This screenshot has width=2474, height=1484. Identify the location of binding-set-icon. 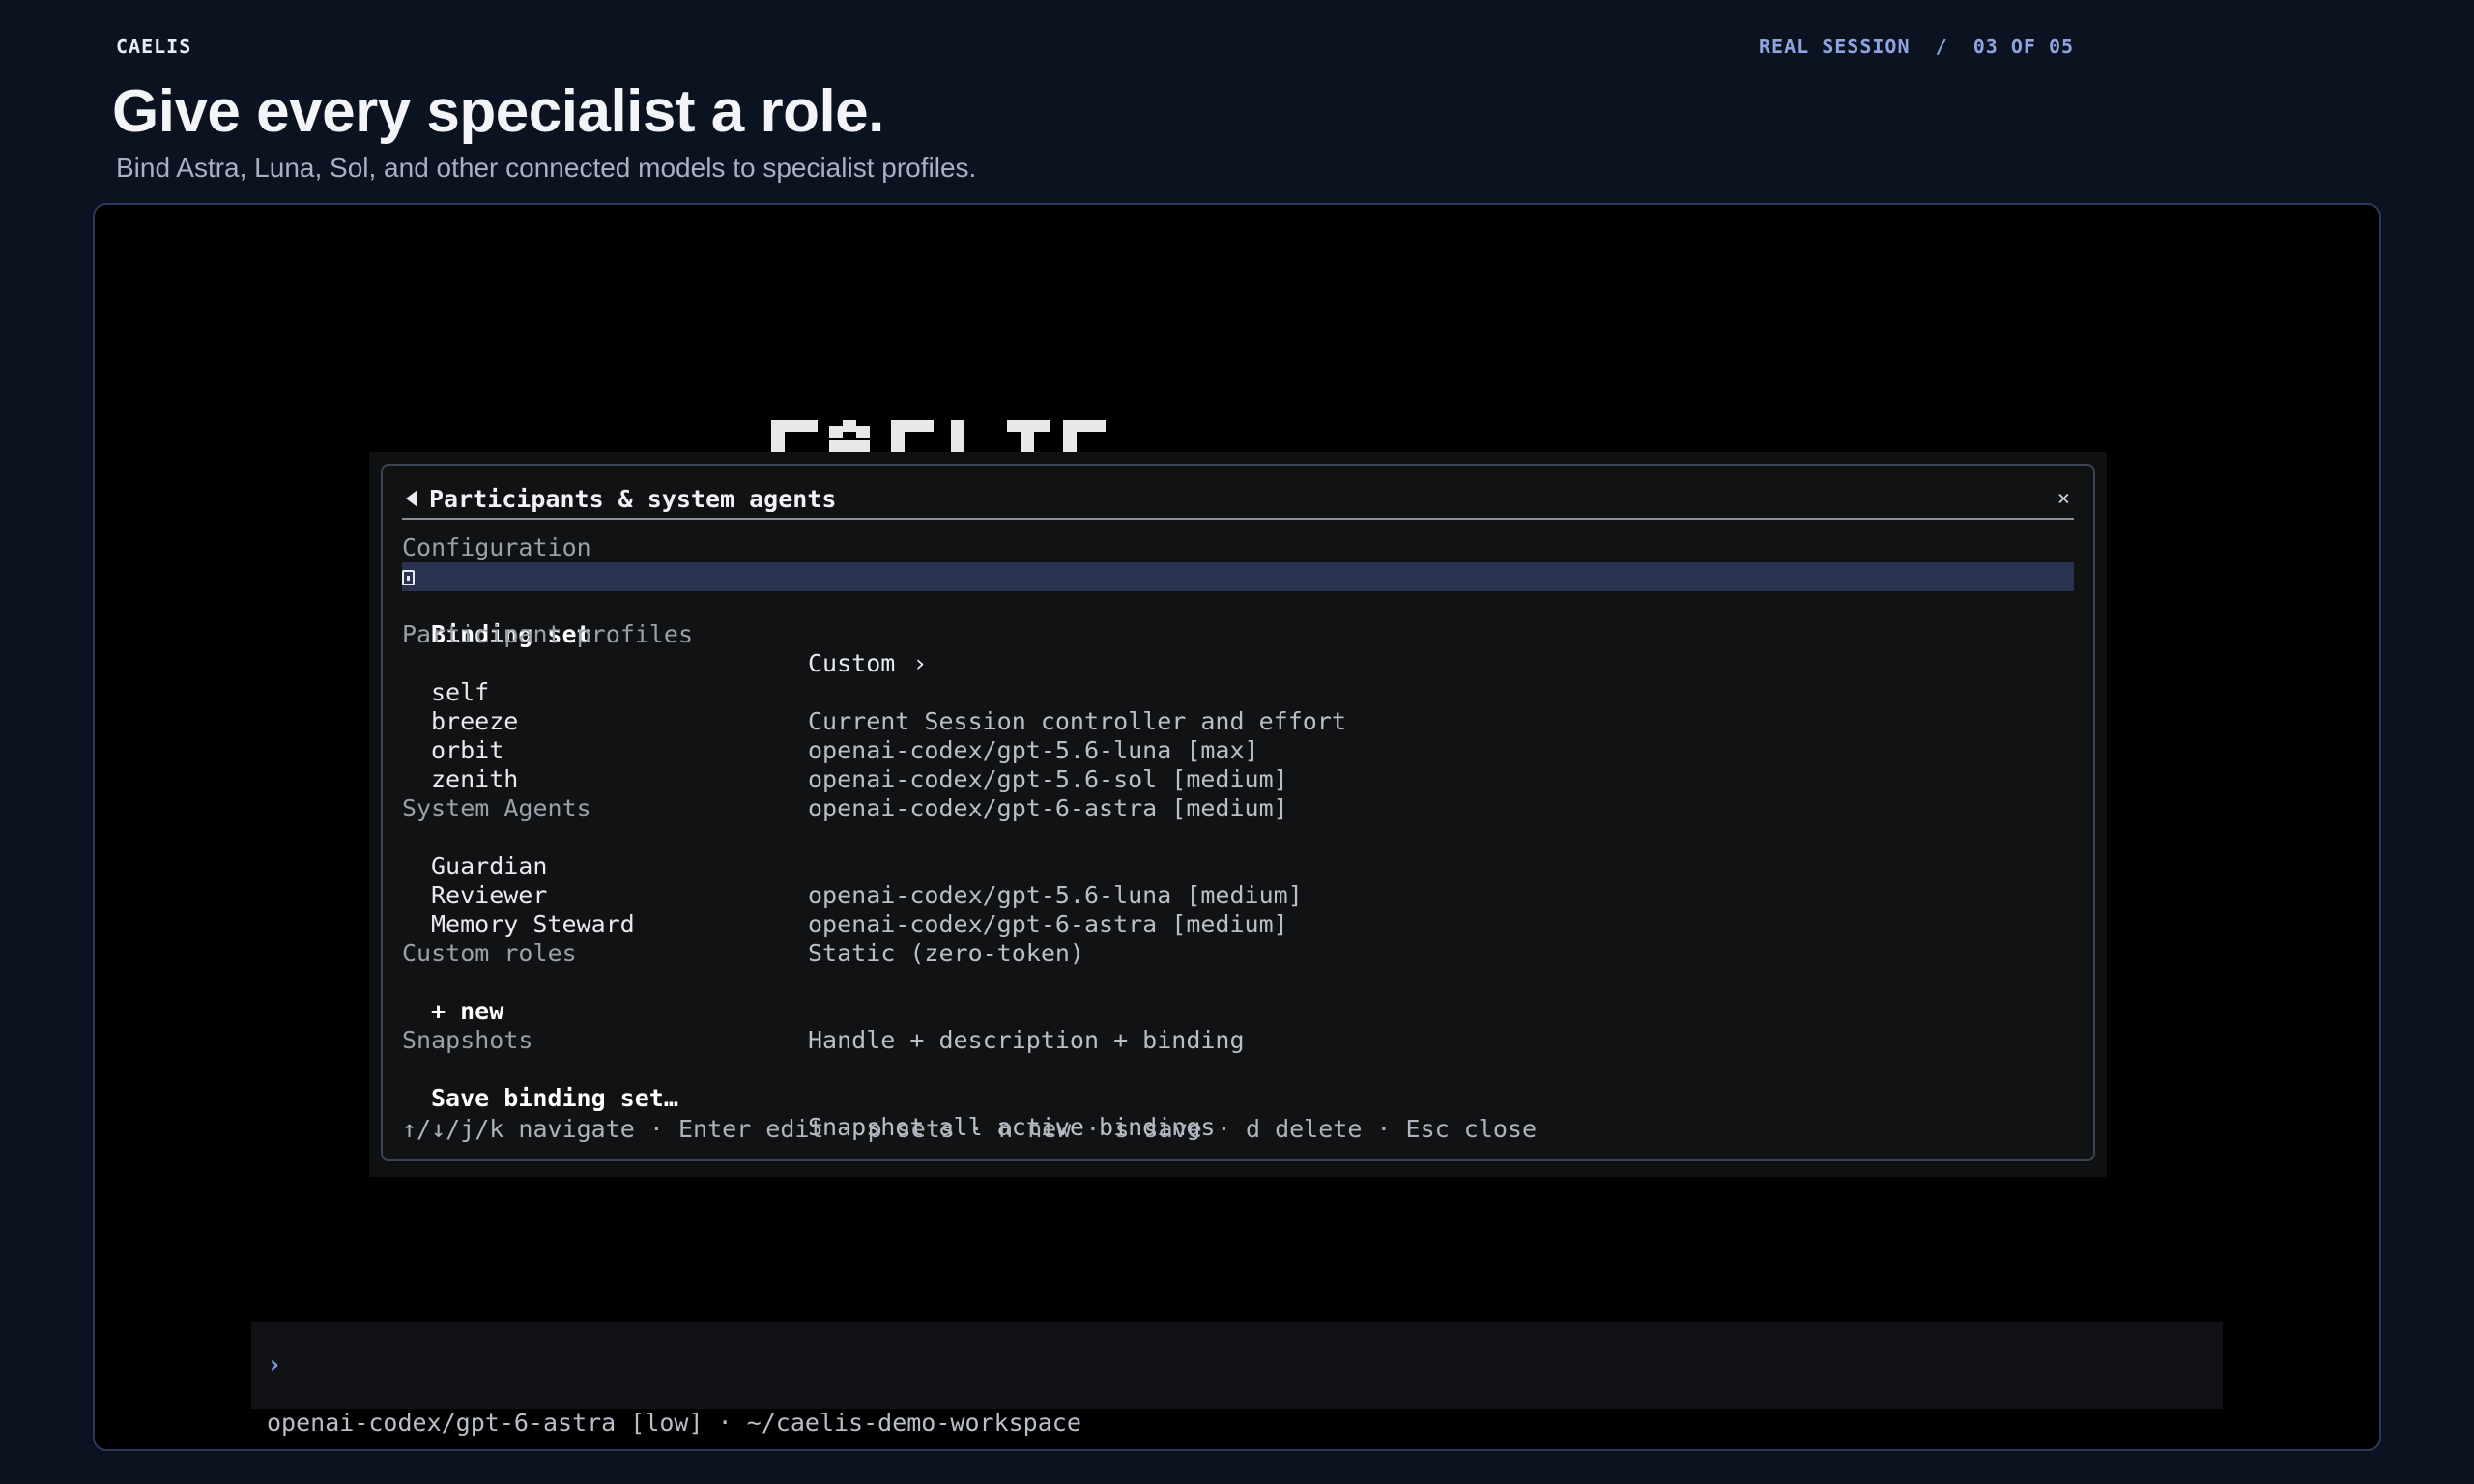
(409, 577).